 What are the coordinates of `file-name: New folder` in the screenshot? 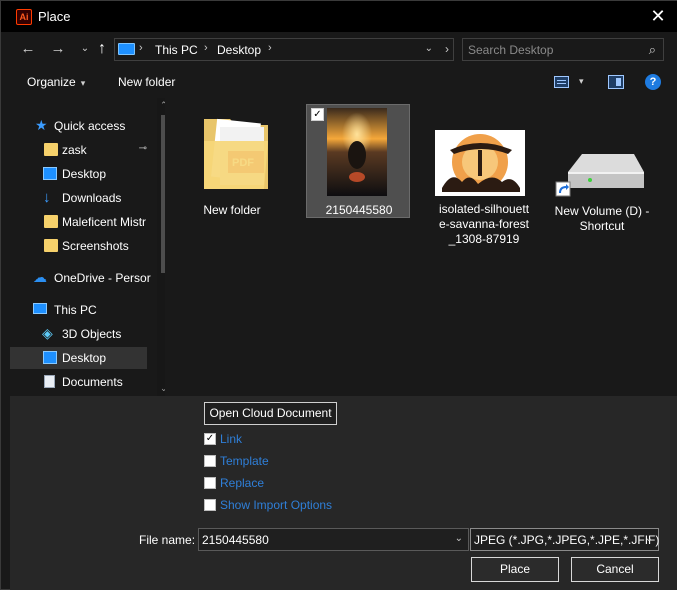 It's located at (232, 210).